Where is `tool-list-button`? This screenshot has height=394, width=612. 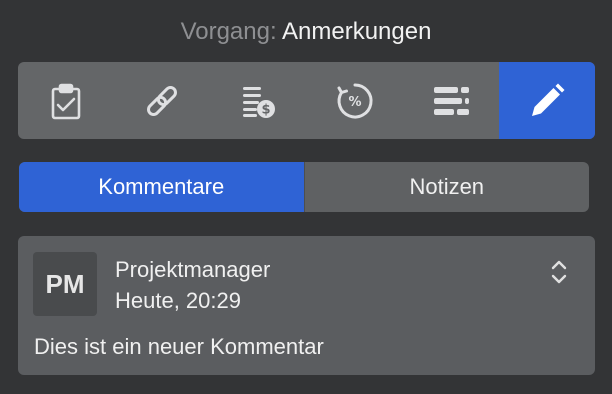
tool-list-button is located at coordinates (451, 100).